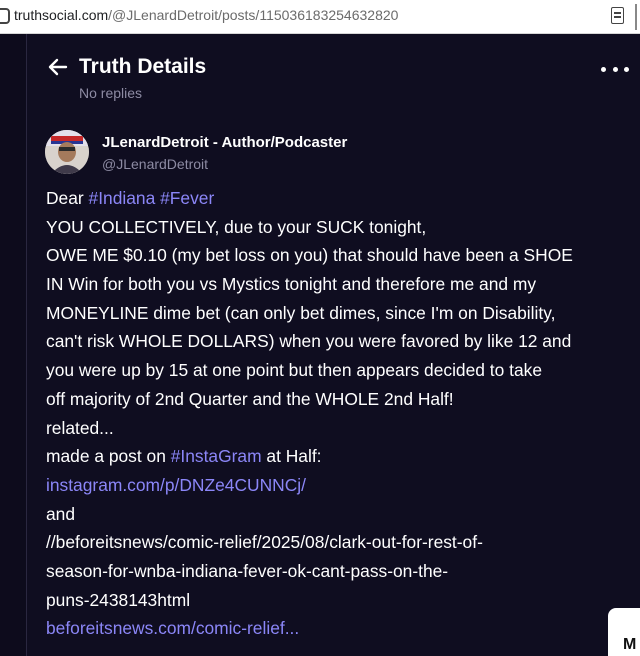 The image size is (640, 656). What do you see at coordinates (333, 70) in the screenshot?
I see `detail-header: Truth Details No replies` at bounding box center [333, 70].